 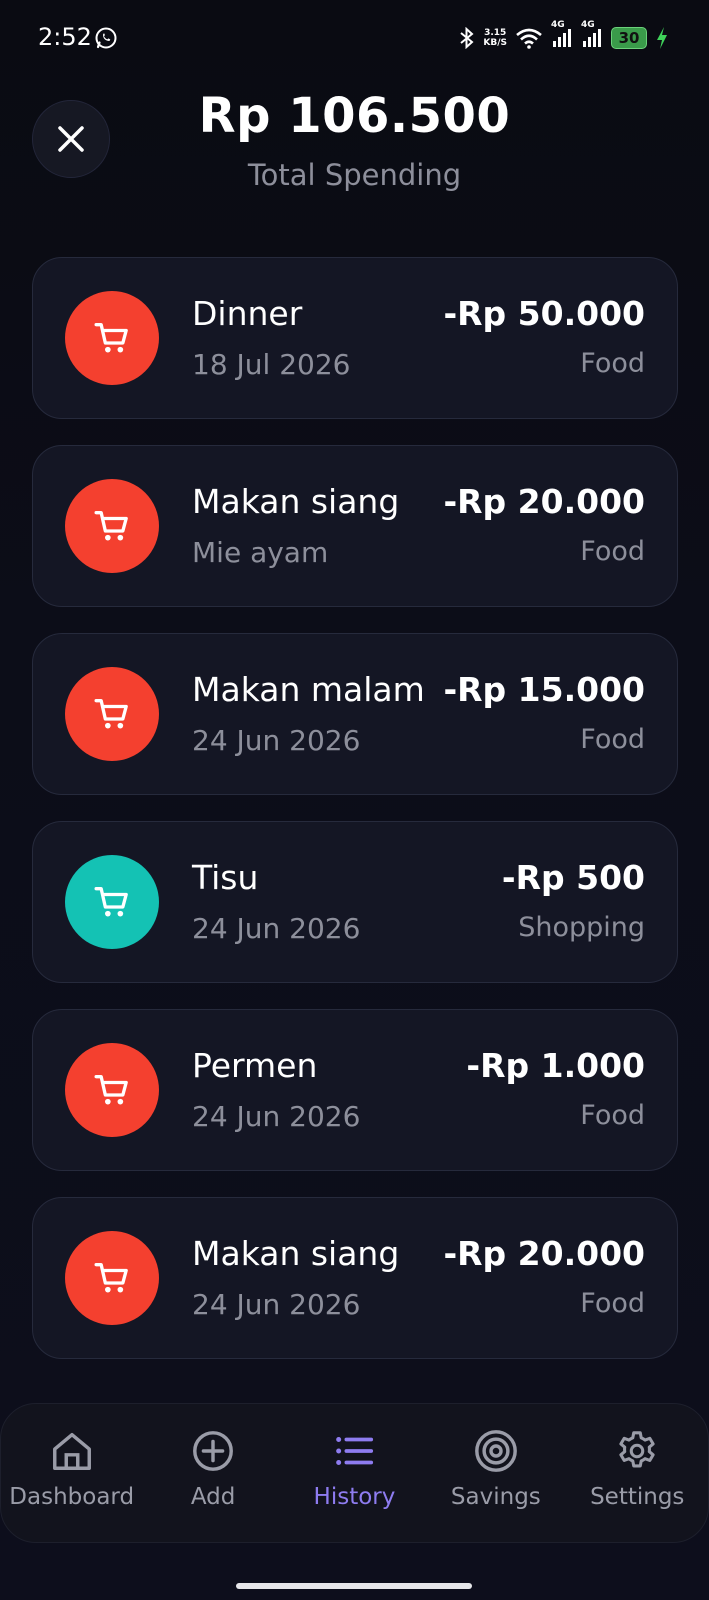 What do you see at coordinates (106, 38) in the screenshot?
I see `whatsapp-icon` at bounding box center [106, 38].